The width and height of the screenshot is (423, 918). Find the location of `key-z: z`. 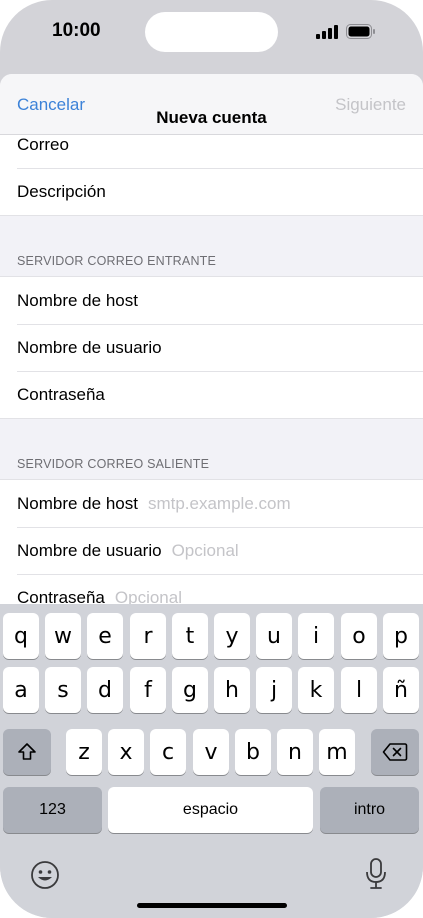

key-z: z is located at coordinates (84, 752).